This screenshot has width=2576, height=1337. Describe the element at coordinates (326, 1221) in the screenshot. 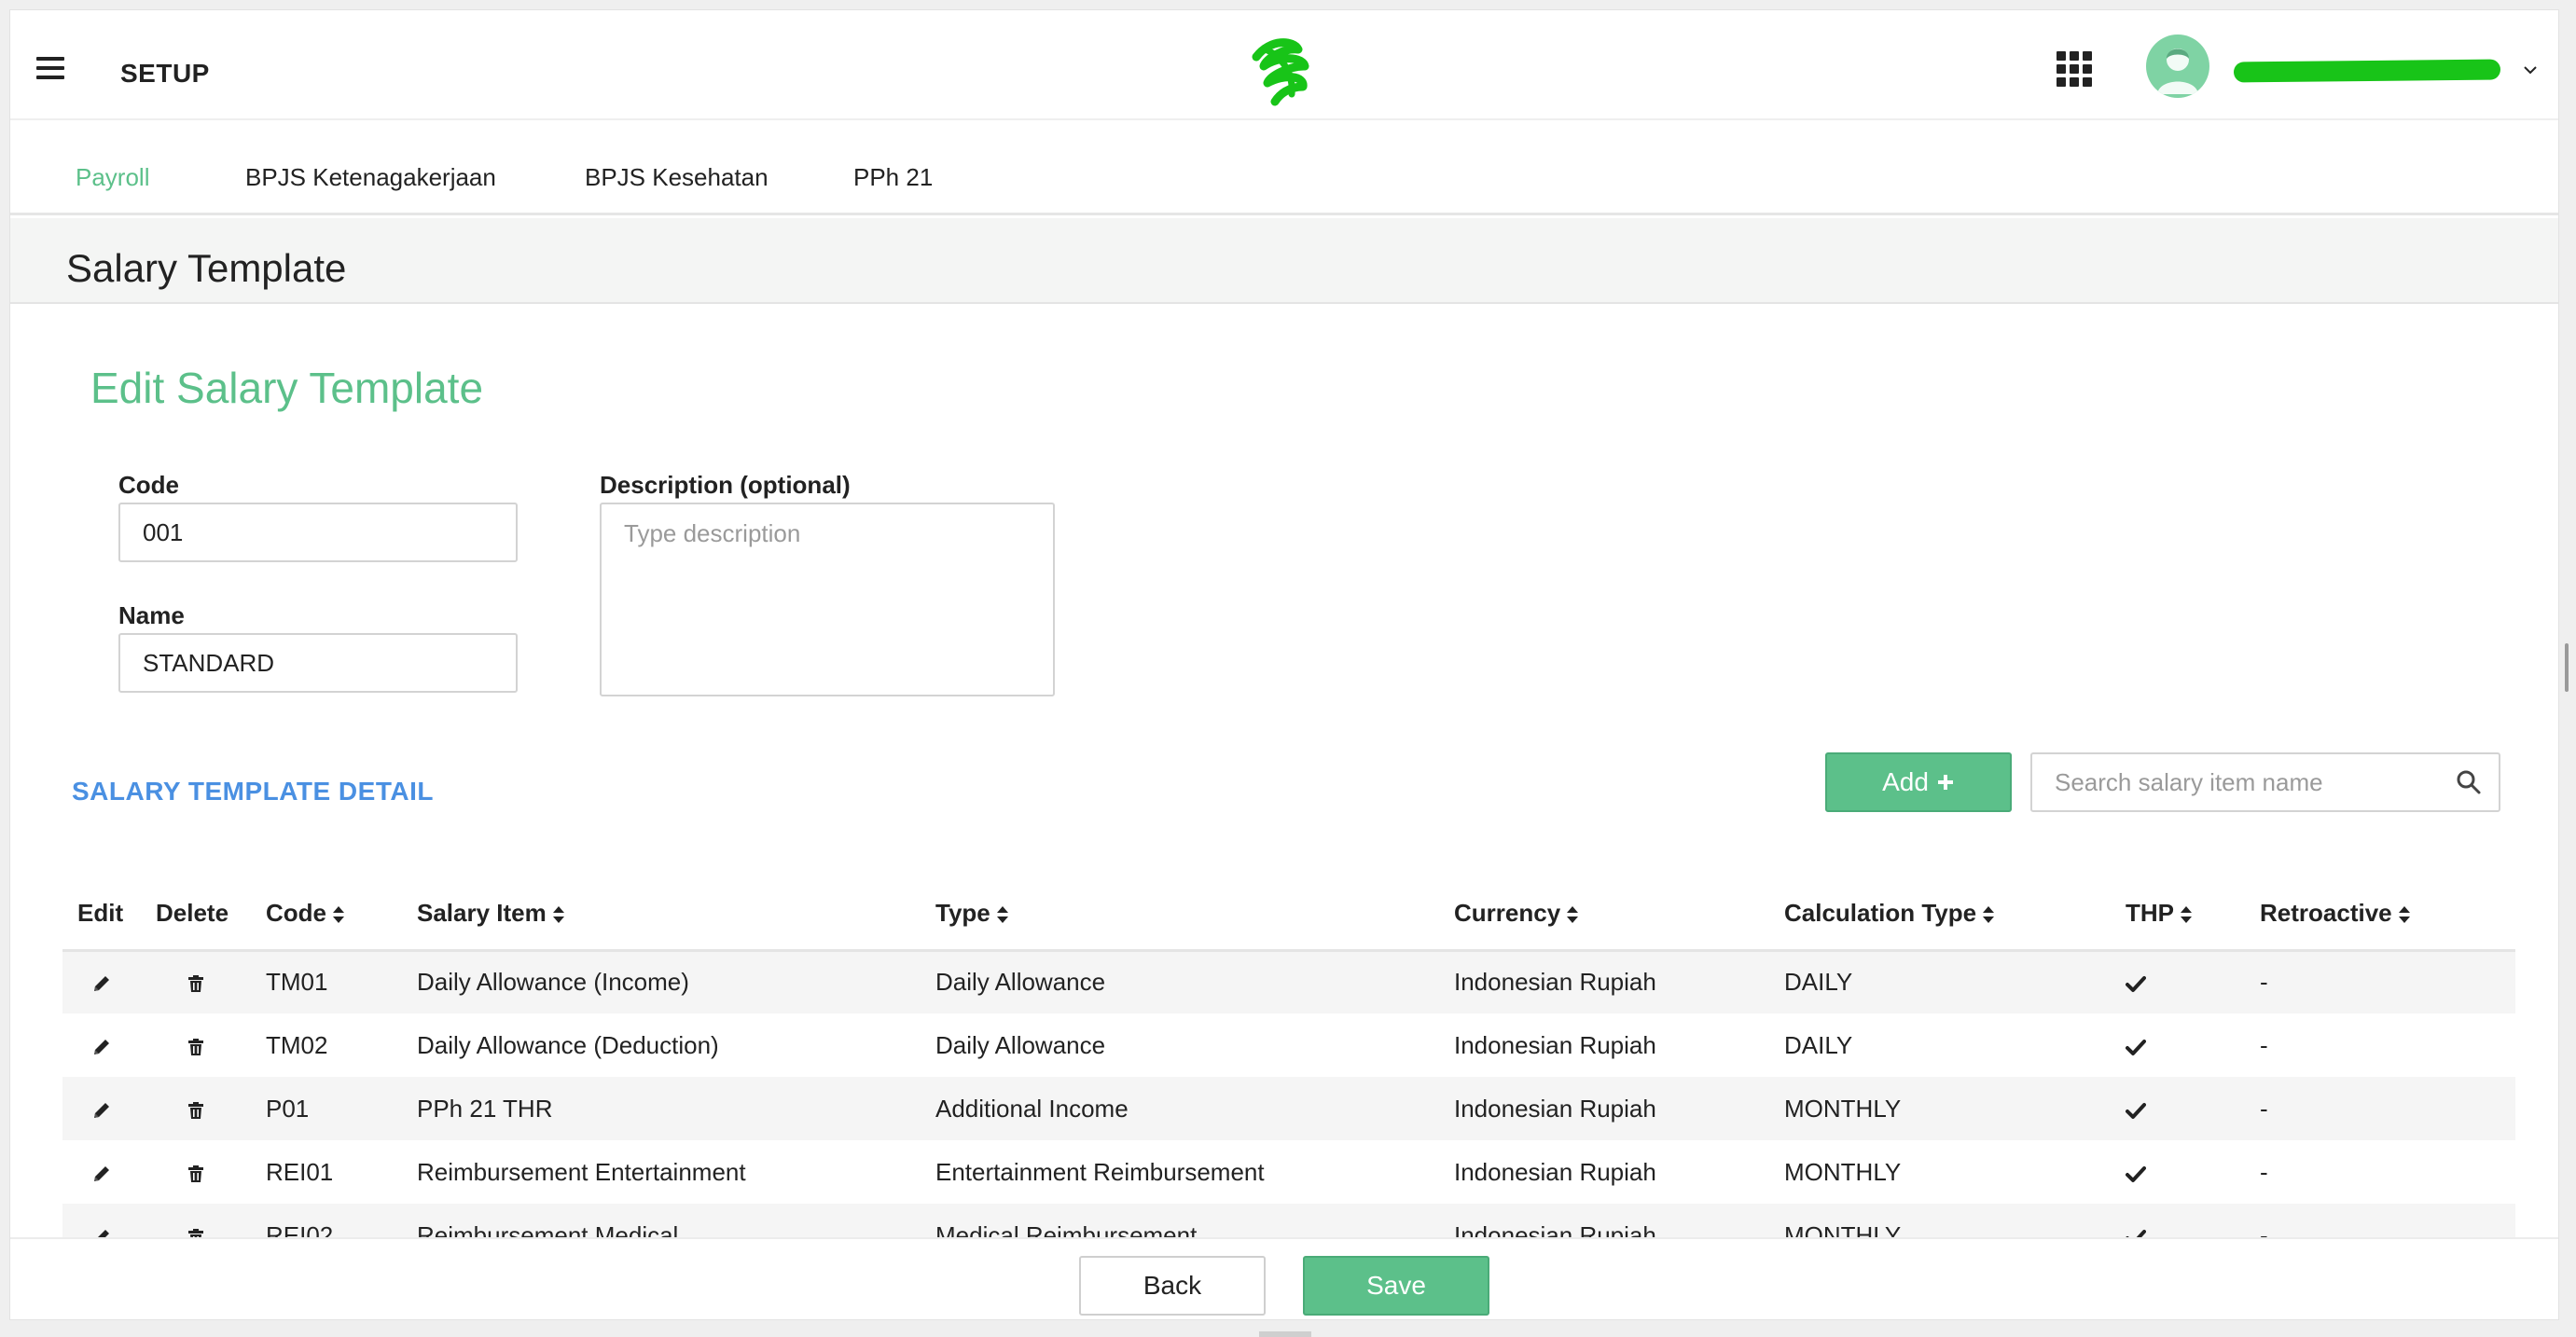

I see `code-cell: REI02` at that location.